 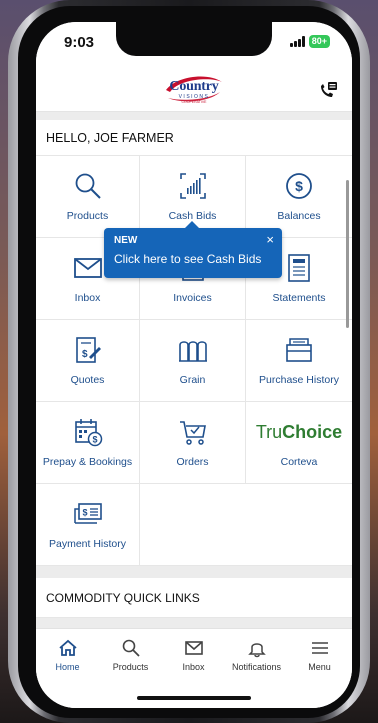 What do you see at coordinates (299, 380) in the screenshot?
I see `tile-label: Purchase History` at bounding box center [299, 380].